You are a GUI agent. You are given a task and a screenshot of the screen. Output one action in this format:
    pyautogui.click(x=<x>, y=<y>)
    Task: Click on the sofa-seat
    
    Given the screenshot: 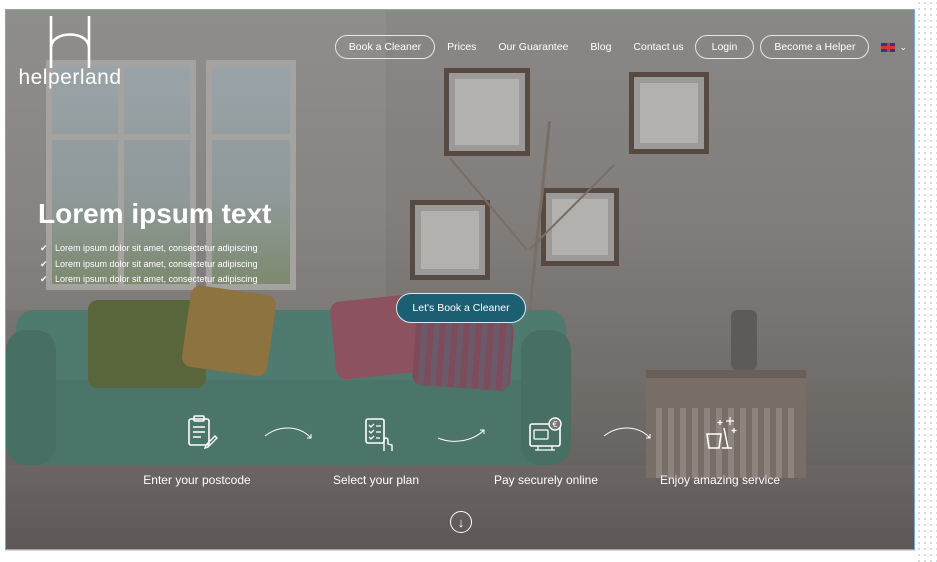 What is the action you would take?
    pyautogui.click(x=291, y=422)
    